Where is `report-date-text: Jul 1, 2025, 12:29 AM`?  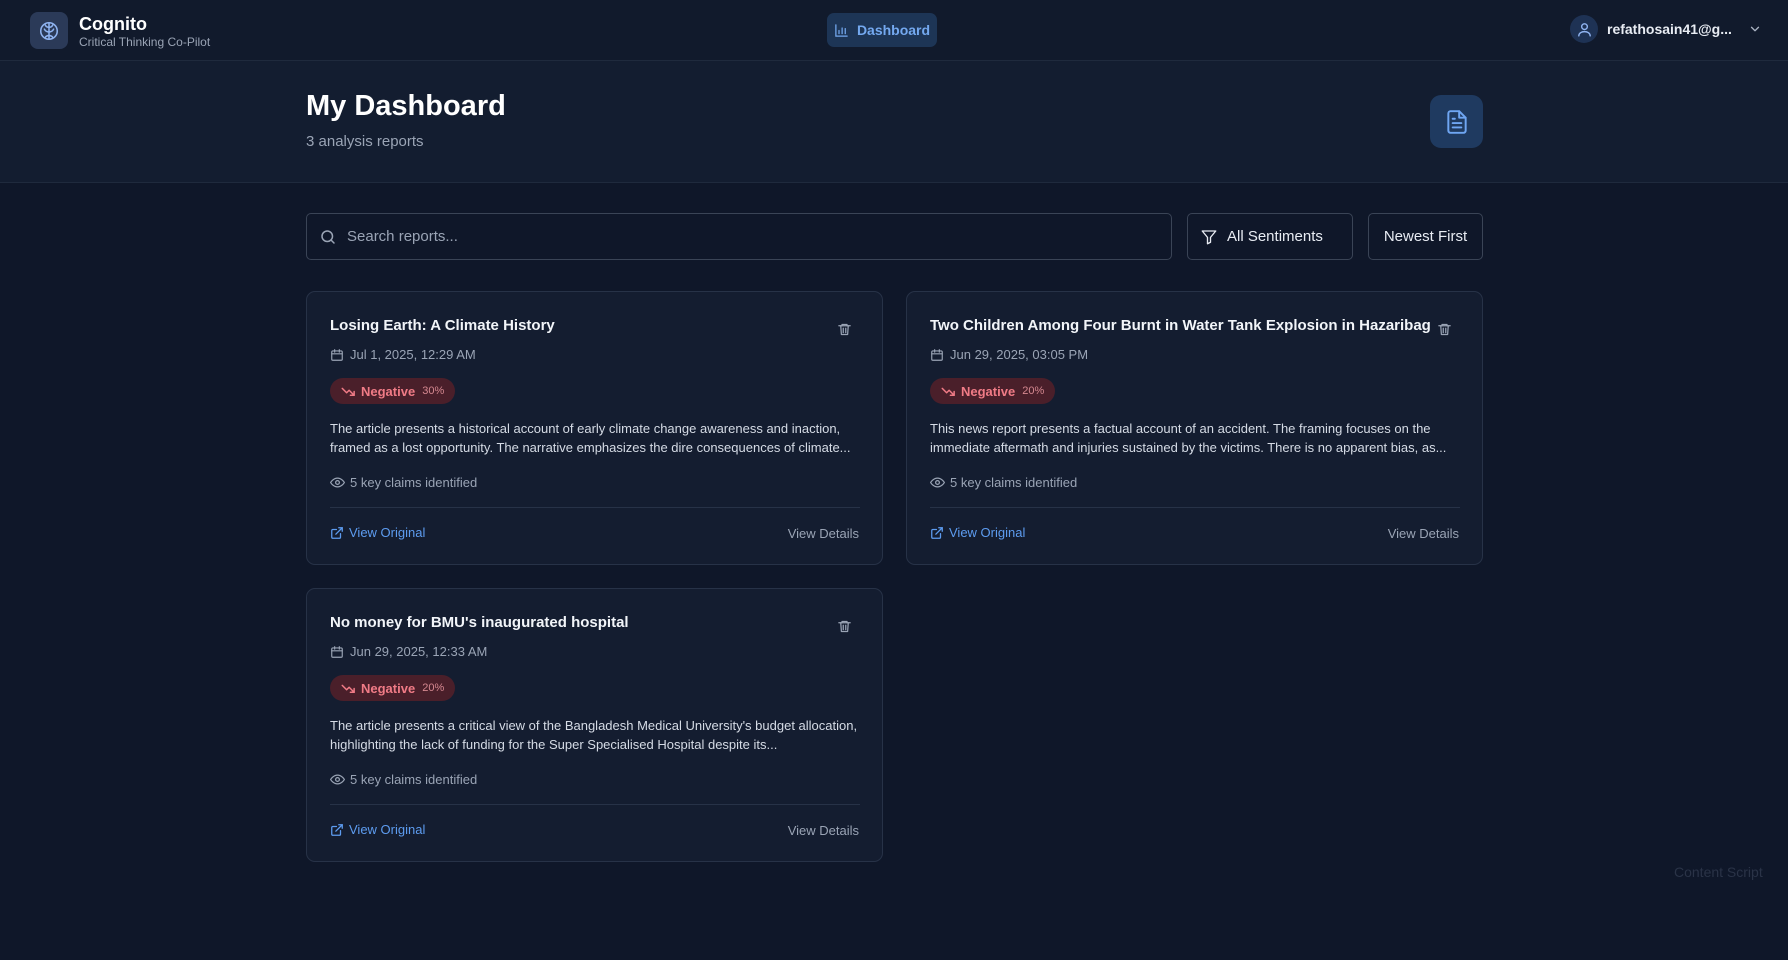
report-date-text: Jul 1, 2025, 12:29 AM is located at coordinates (413, 354).